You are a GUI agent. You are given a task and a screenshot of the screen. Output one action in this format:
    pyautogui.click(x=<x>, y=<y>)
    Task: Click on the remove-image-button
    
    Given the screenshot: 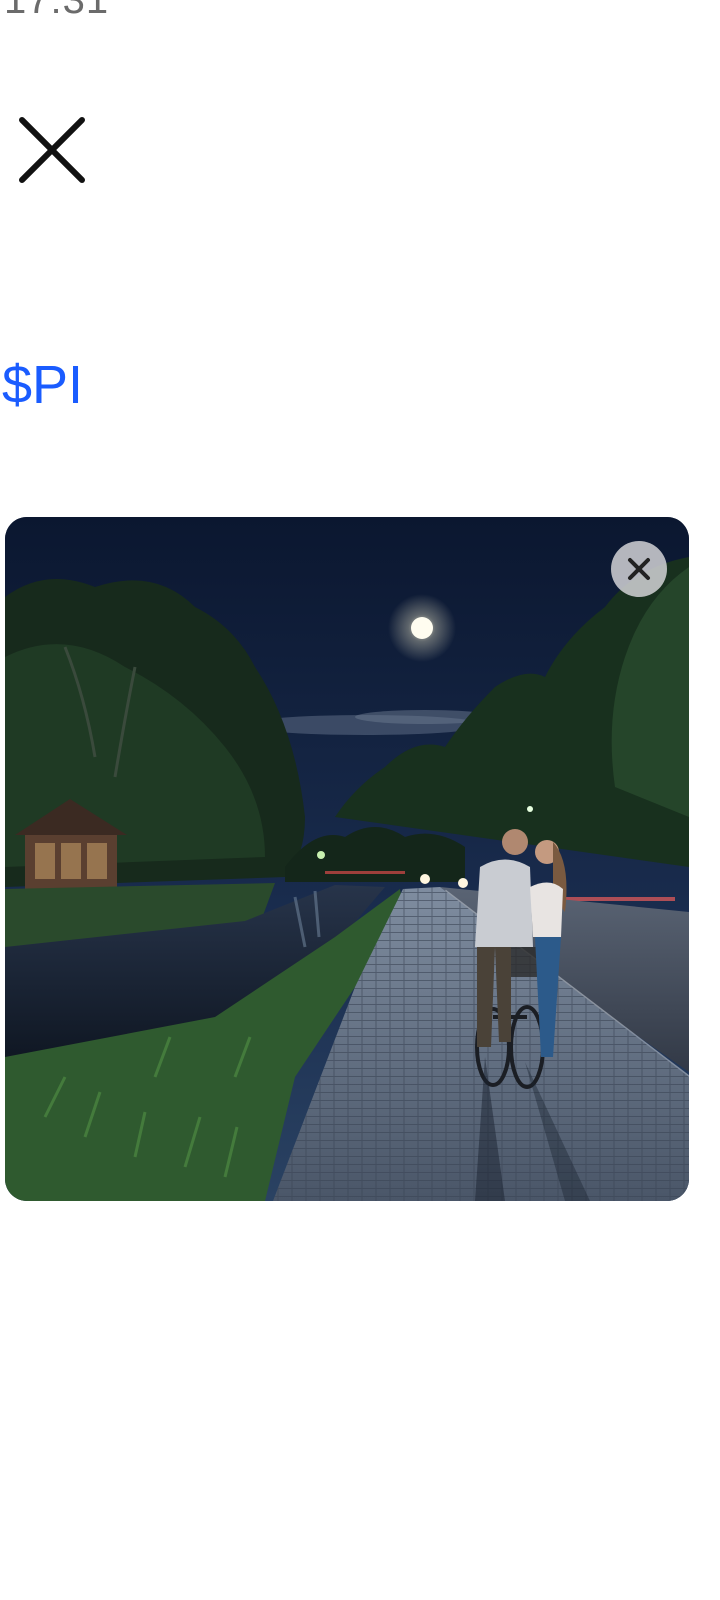 What is the action you would take?
    pyautogui.click(x=639, y=569)
    